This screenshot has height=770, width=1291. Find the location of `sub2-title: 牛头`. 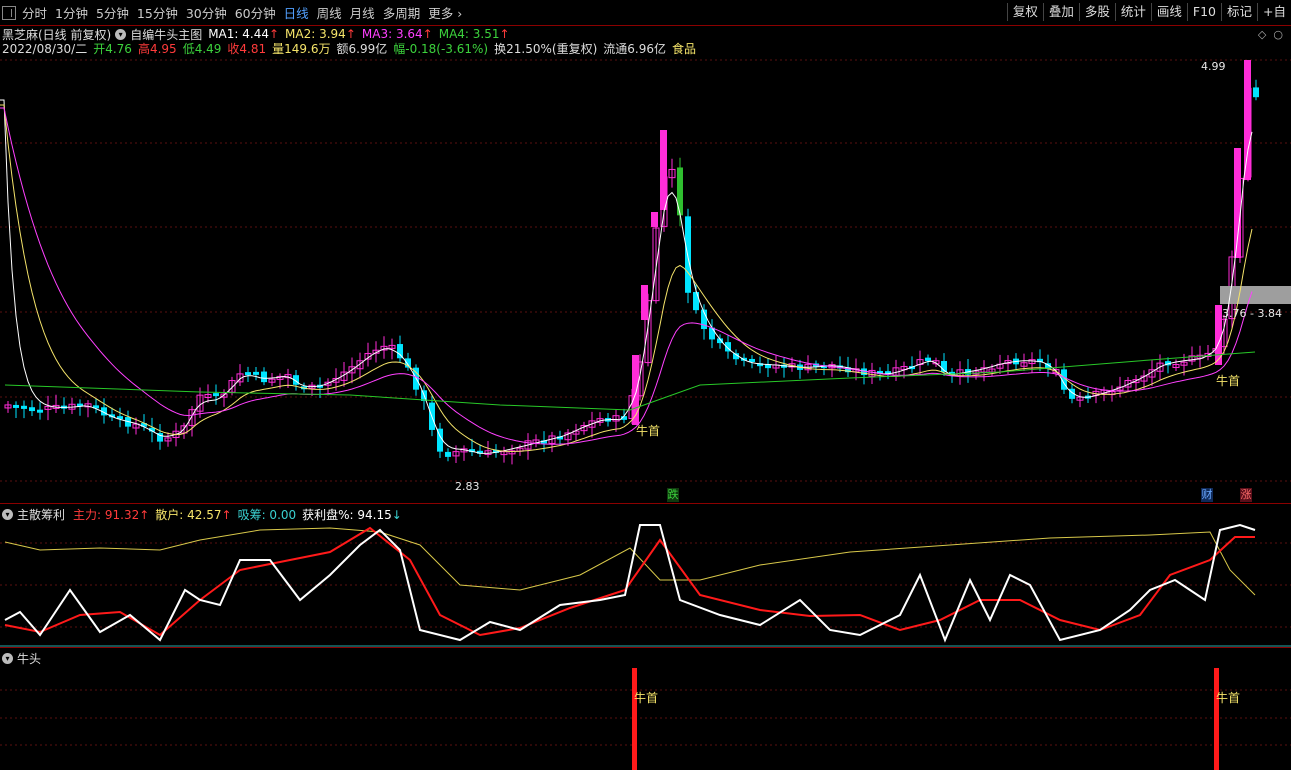

sub2-title: 牛头 is located at coordinates (29, 658).